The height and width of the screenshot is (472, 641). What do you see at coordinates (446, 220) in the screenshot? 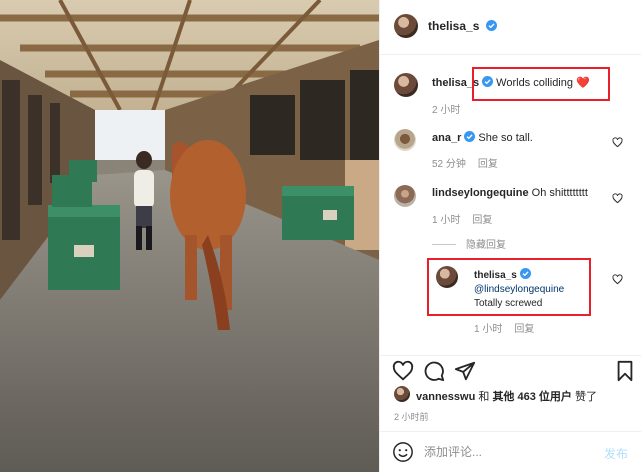
I see `comment-time: 1 小时` at bounding box center [446, 220].